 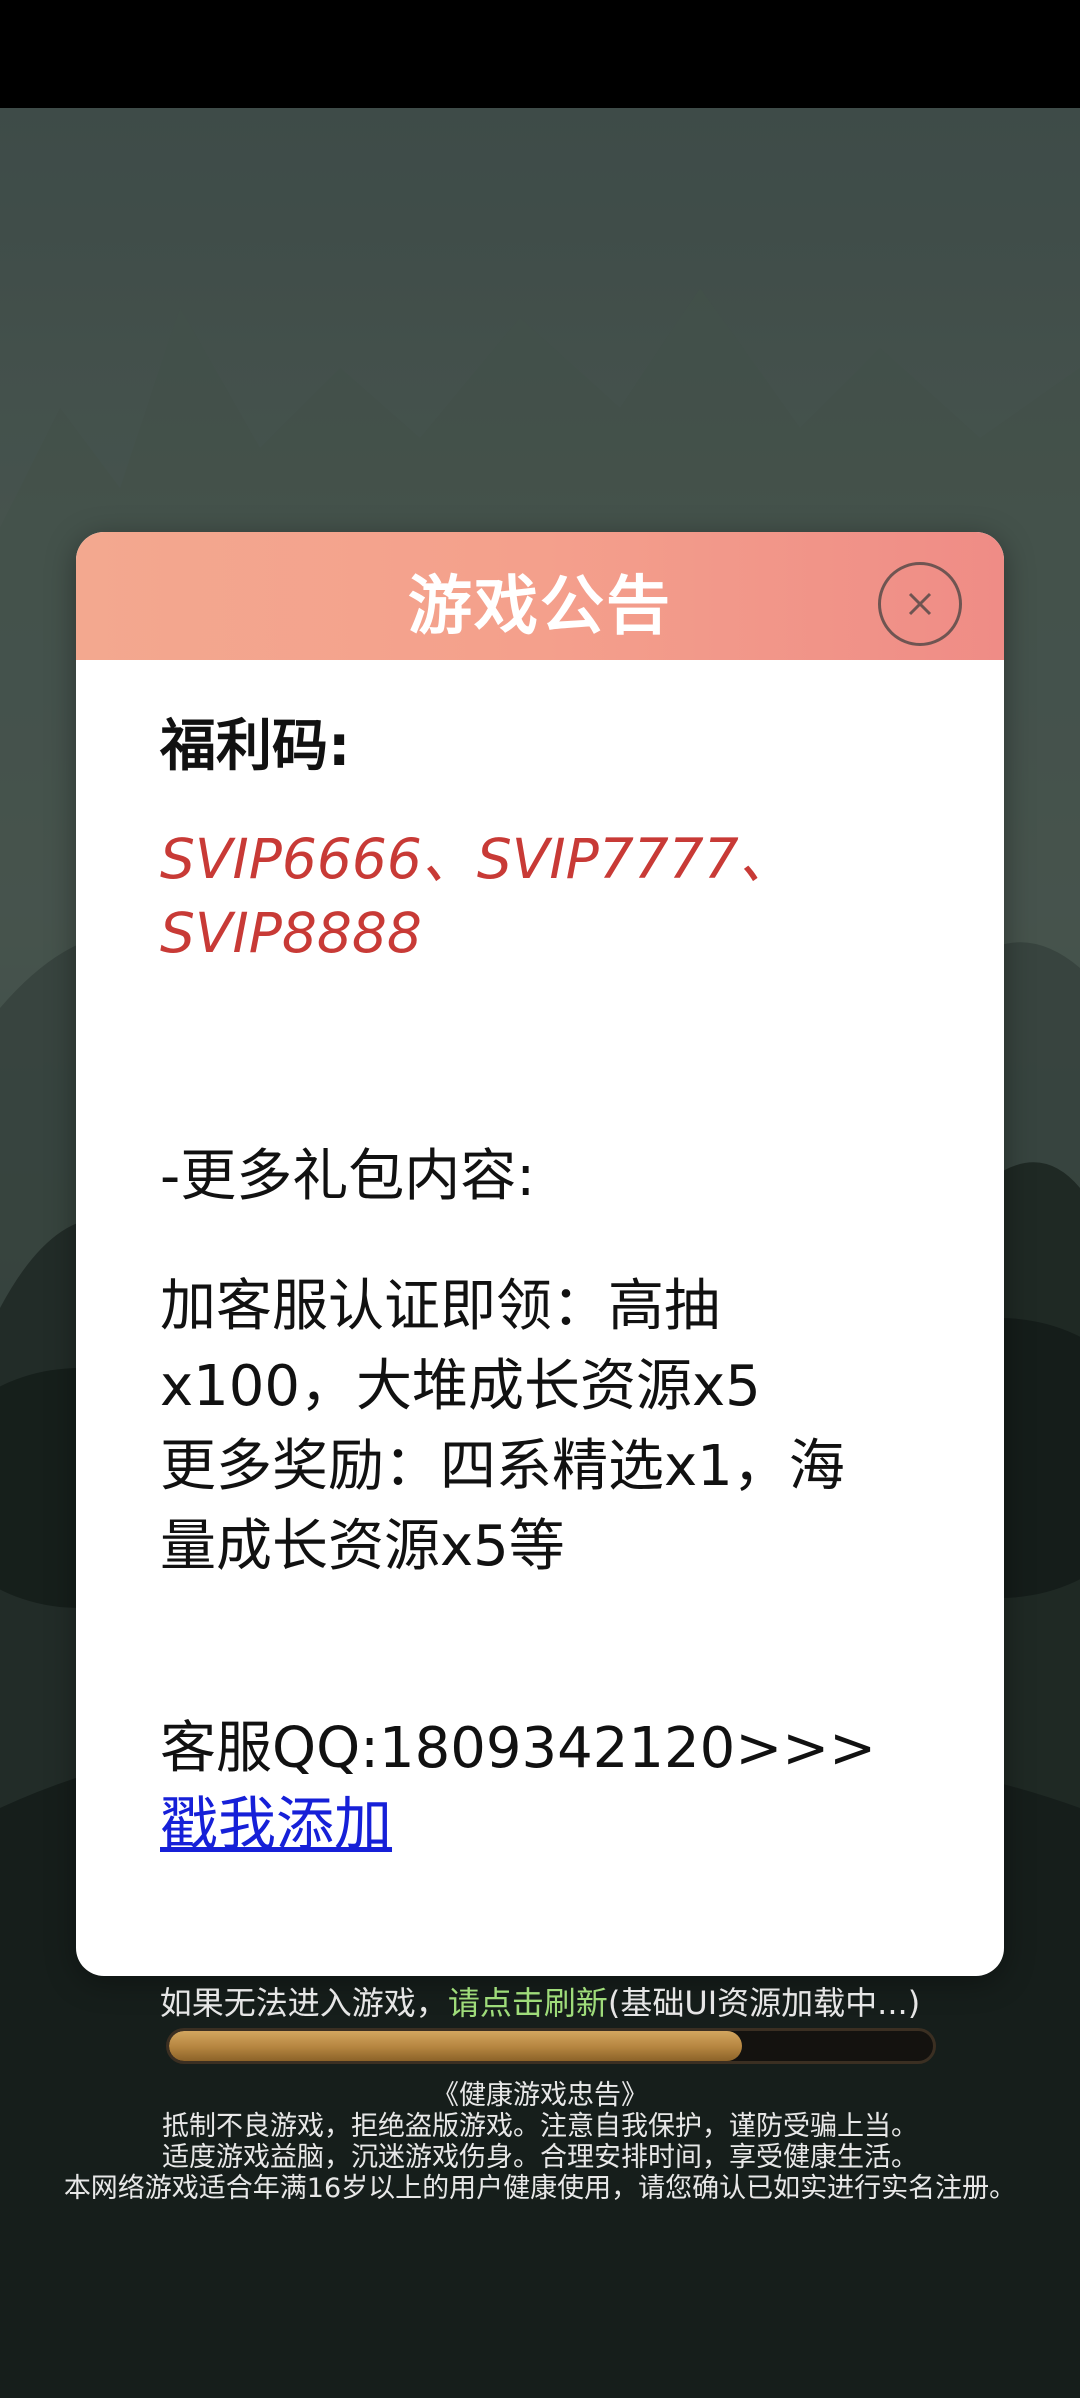 I want to click on close-button, so click(x=920, y=604).